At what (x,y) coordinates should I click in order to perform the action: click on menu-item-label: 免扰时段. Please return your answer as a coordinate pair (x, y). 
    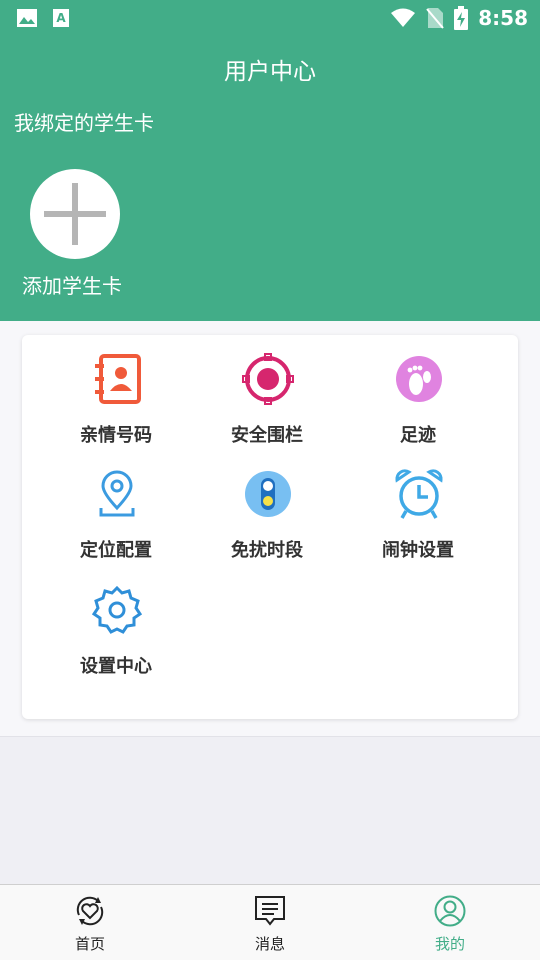
    Looking at the image, I should click on (267, 550).